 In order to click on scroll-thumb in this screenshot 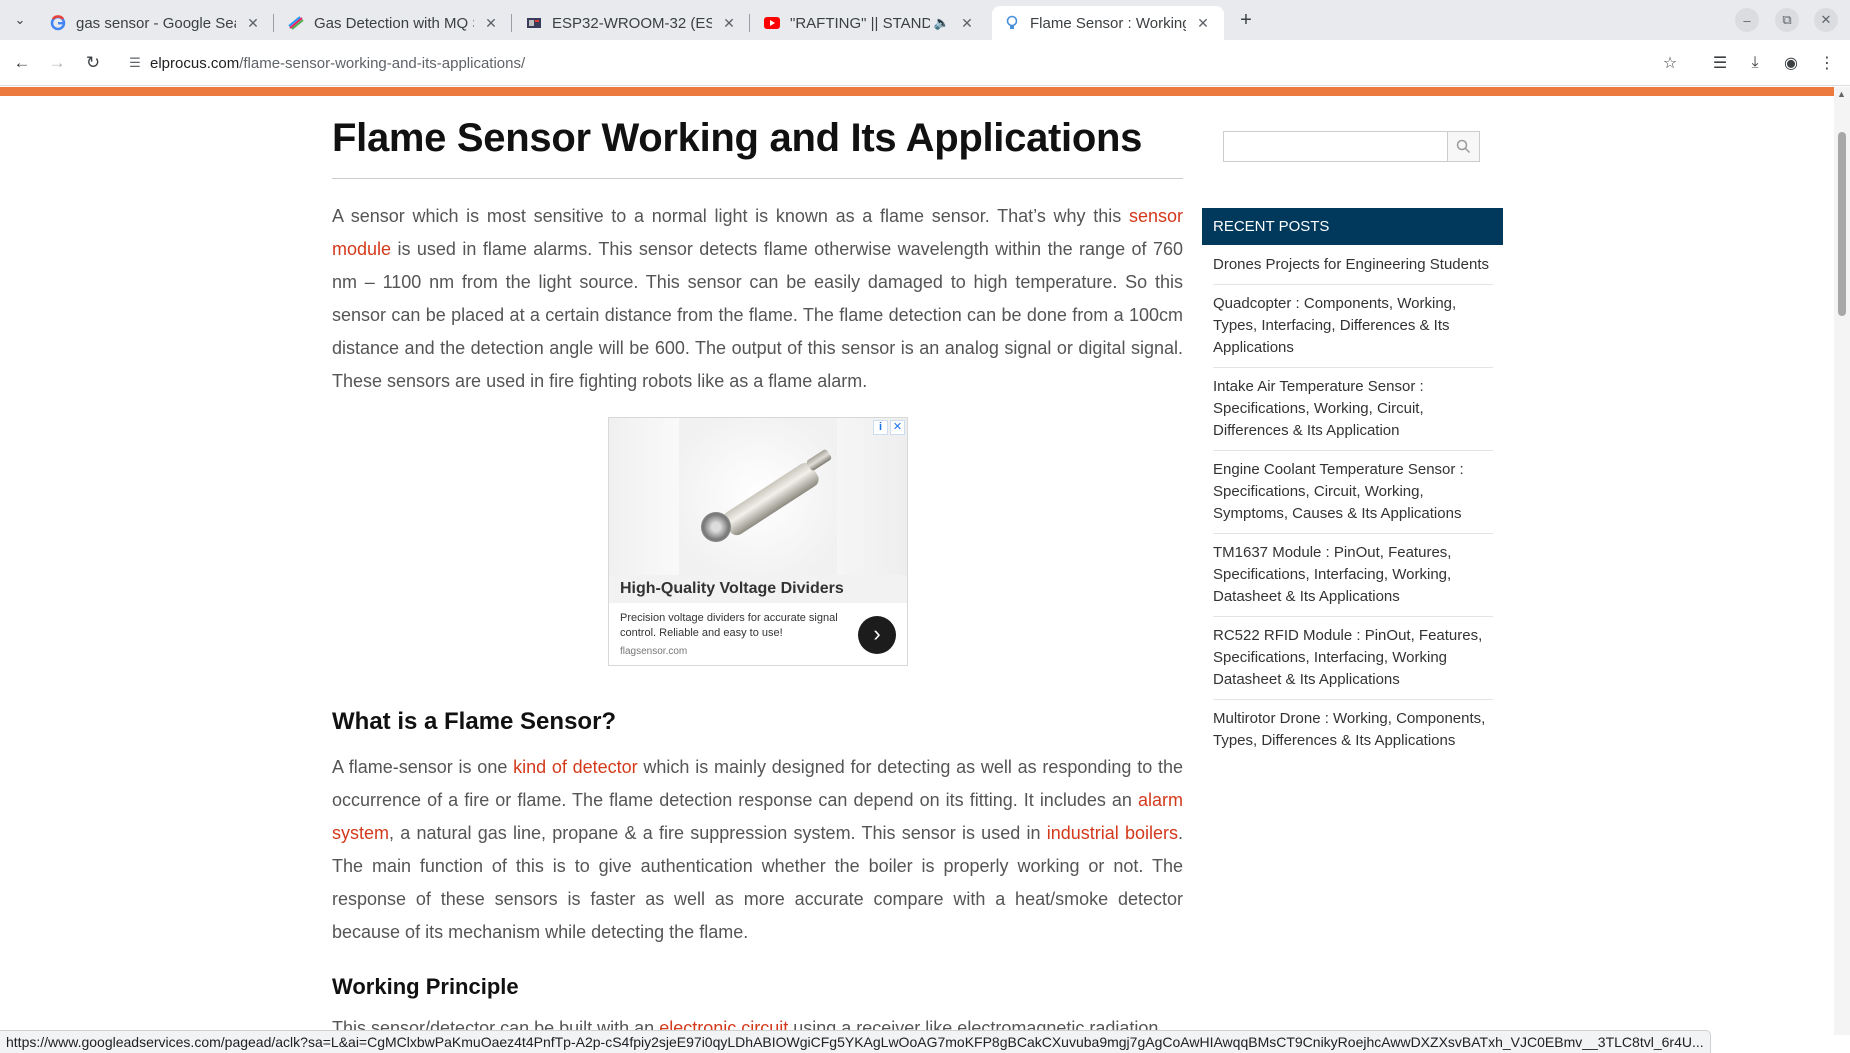, I will do `click(1842, 224)`.